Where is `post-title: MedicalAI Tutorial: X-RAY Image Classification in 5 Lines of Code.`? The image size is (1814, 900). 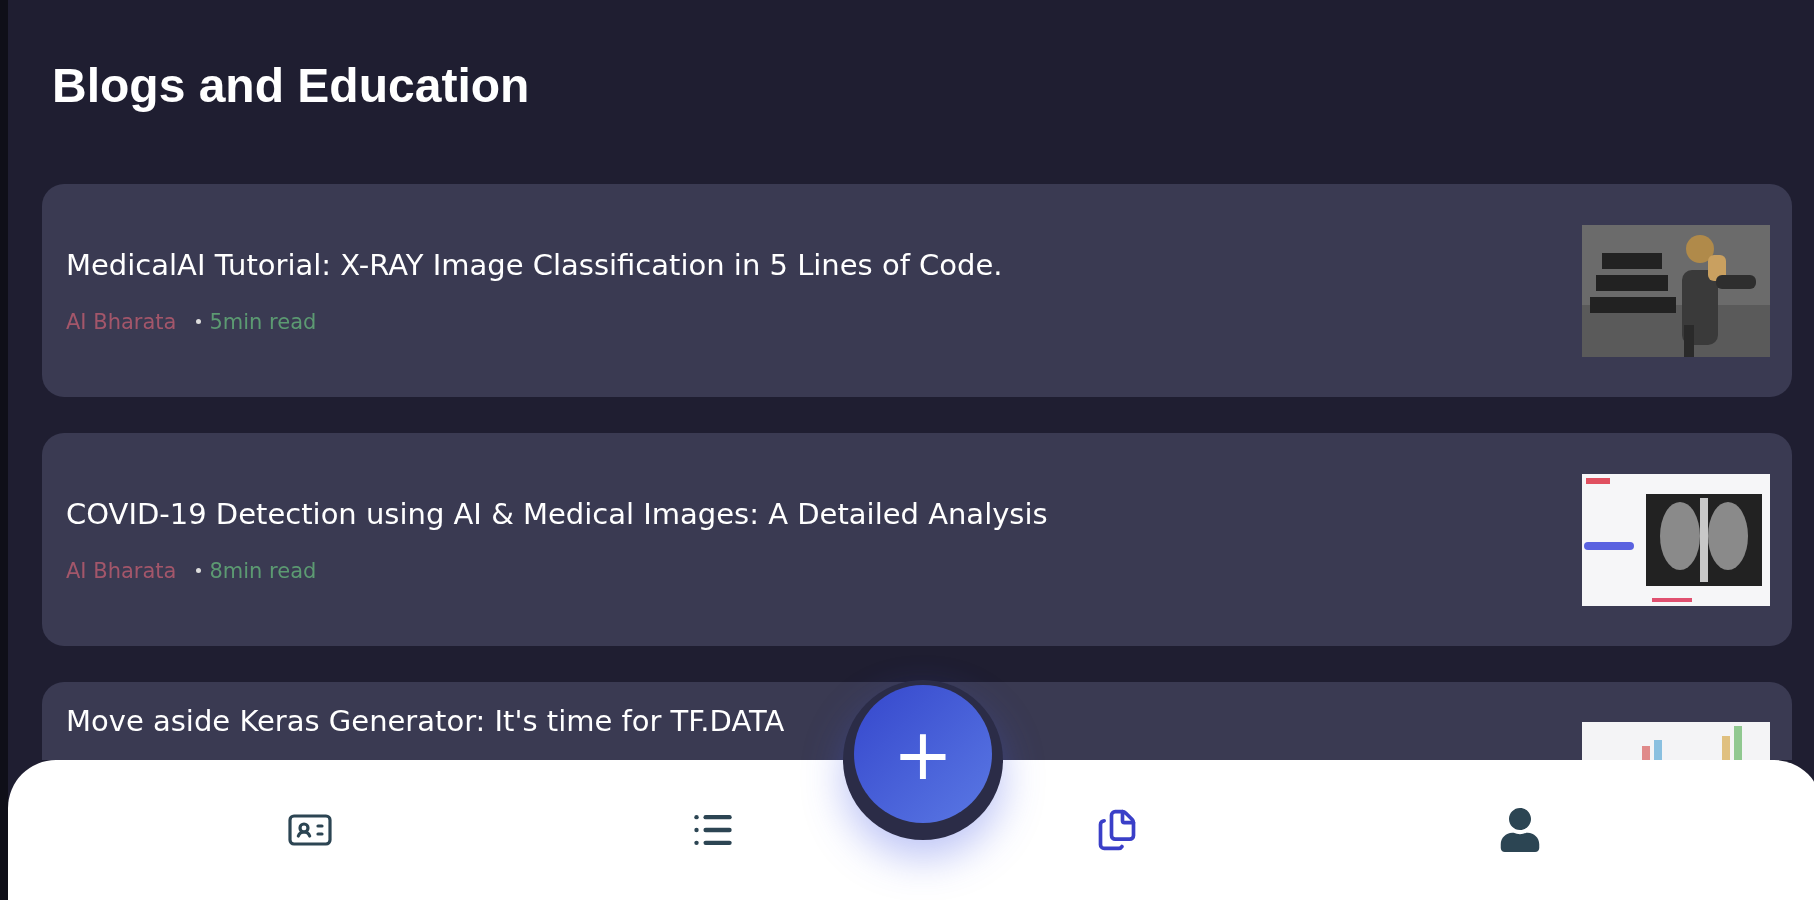 post-title: MedicalAI Tutorial: X-RAY Image Classification in 5 Lines of Code. is located at coordinates (535, 264).